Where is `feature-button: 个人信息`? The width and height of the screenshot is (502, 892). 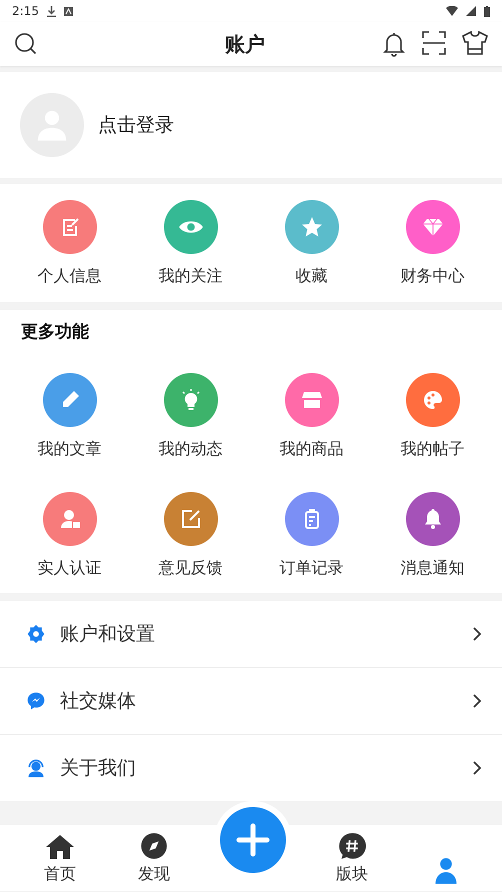 feature-button: 个人信息 is located at coordinates (69, 243).